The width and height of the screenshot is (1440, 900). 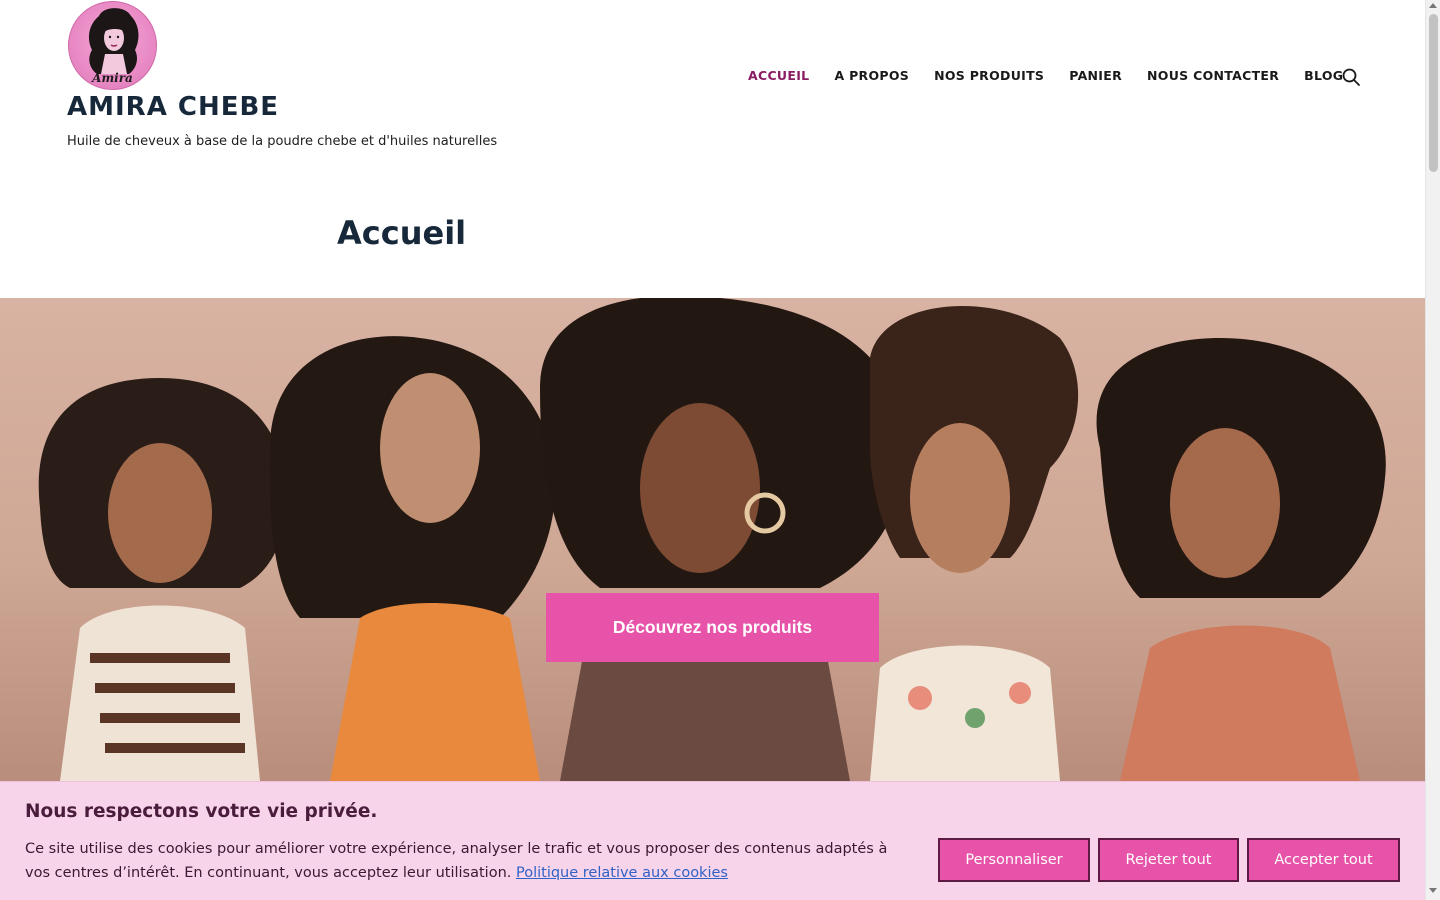 I want to click on nav-item-nos-produits: NOS PRODUITS, so click(x=989, y=75).